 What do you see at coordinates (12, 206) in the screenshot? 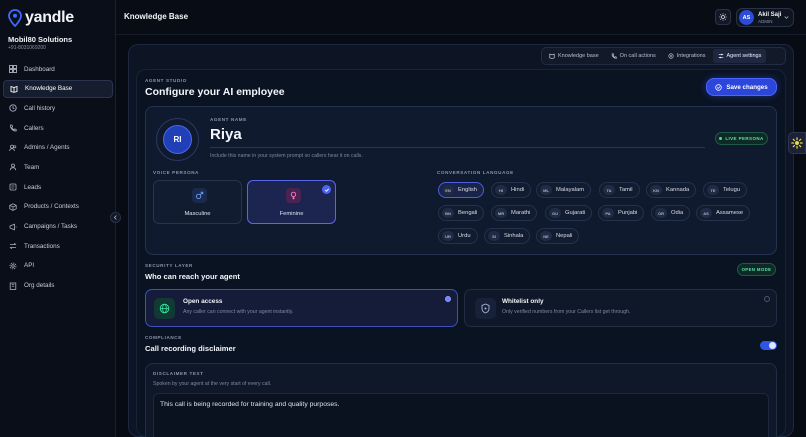
I see `box-icon` at bounding box center [12, 206].